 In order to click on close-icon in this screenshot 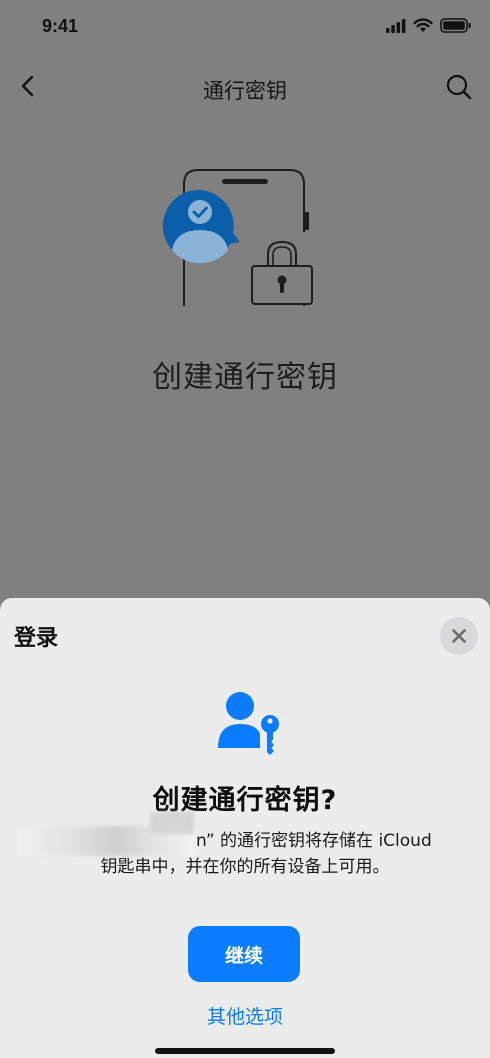, I will do `click(459, 636)`.